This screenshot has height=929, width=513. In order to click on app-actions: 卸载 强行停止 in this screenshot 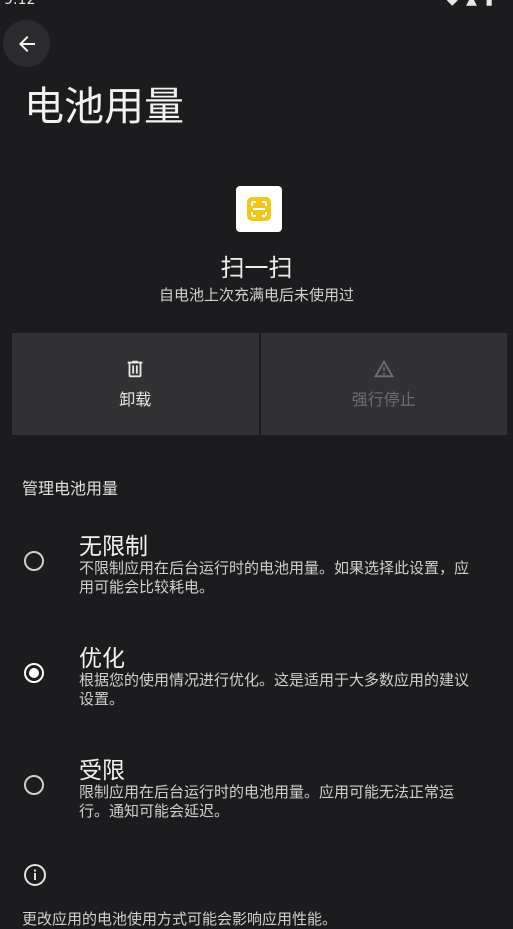, I will do `click(259, 384)`.